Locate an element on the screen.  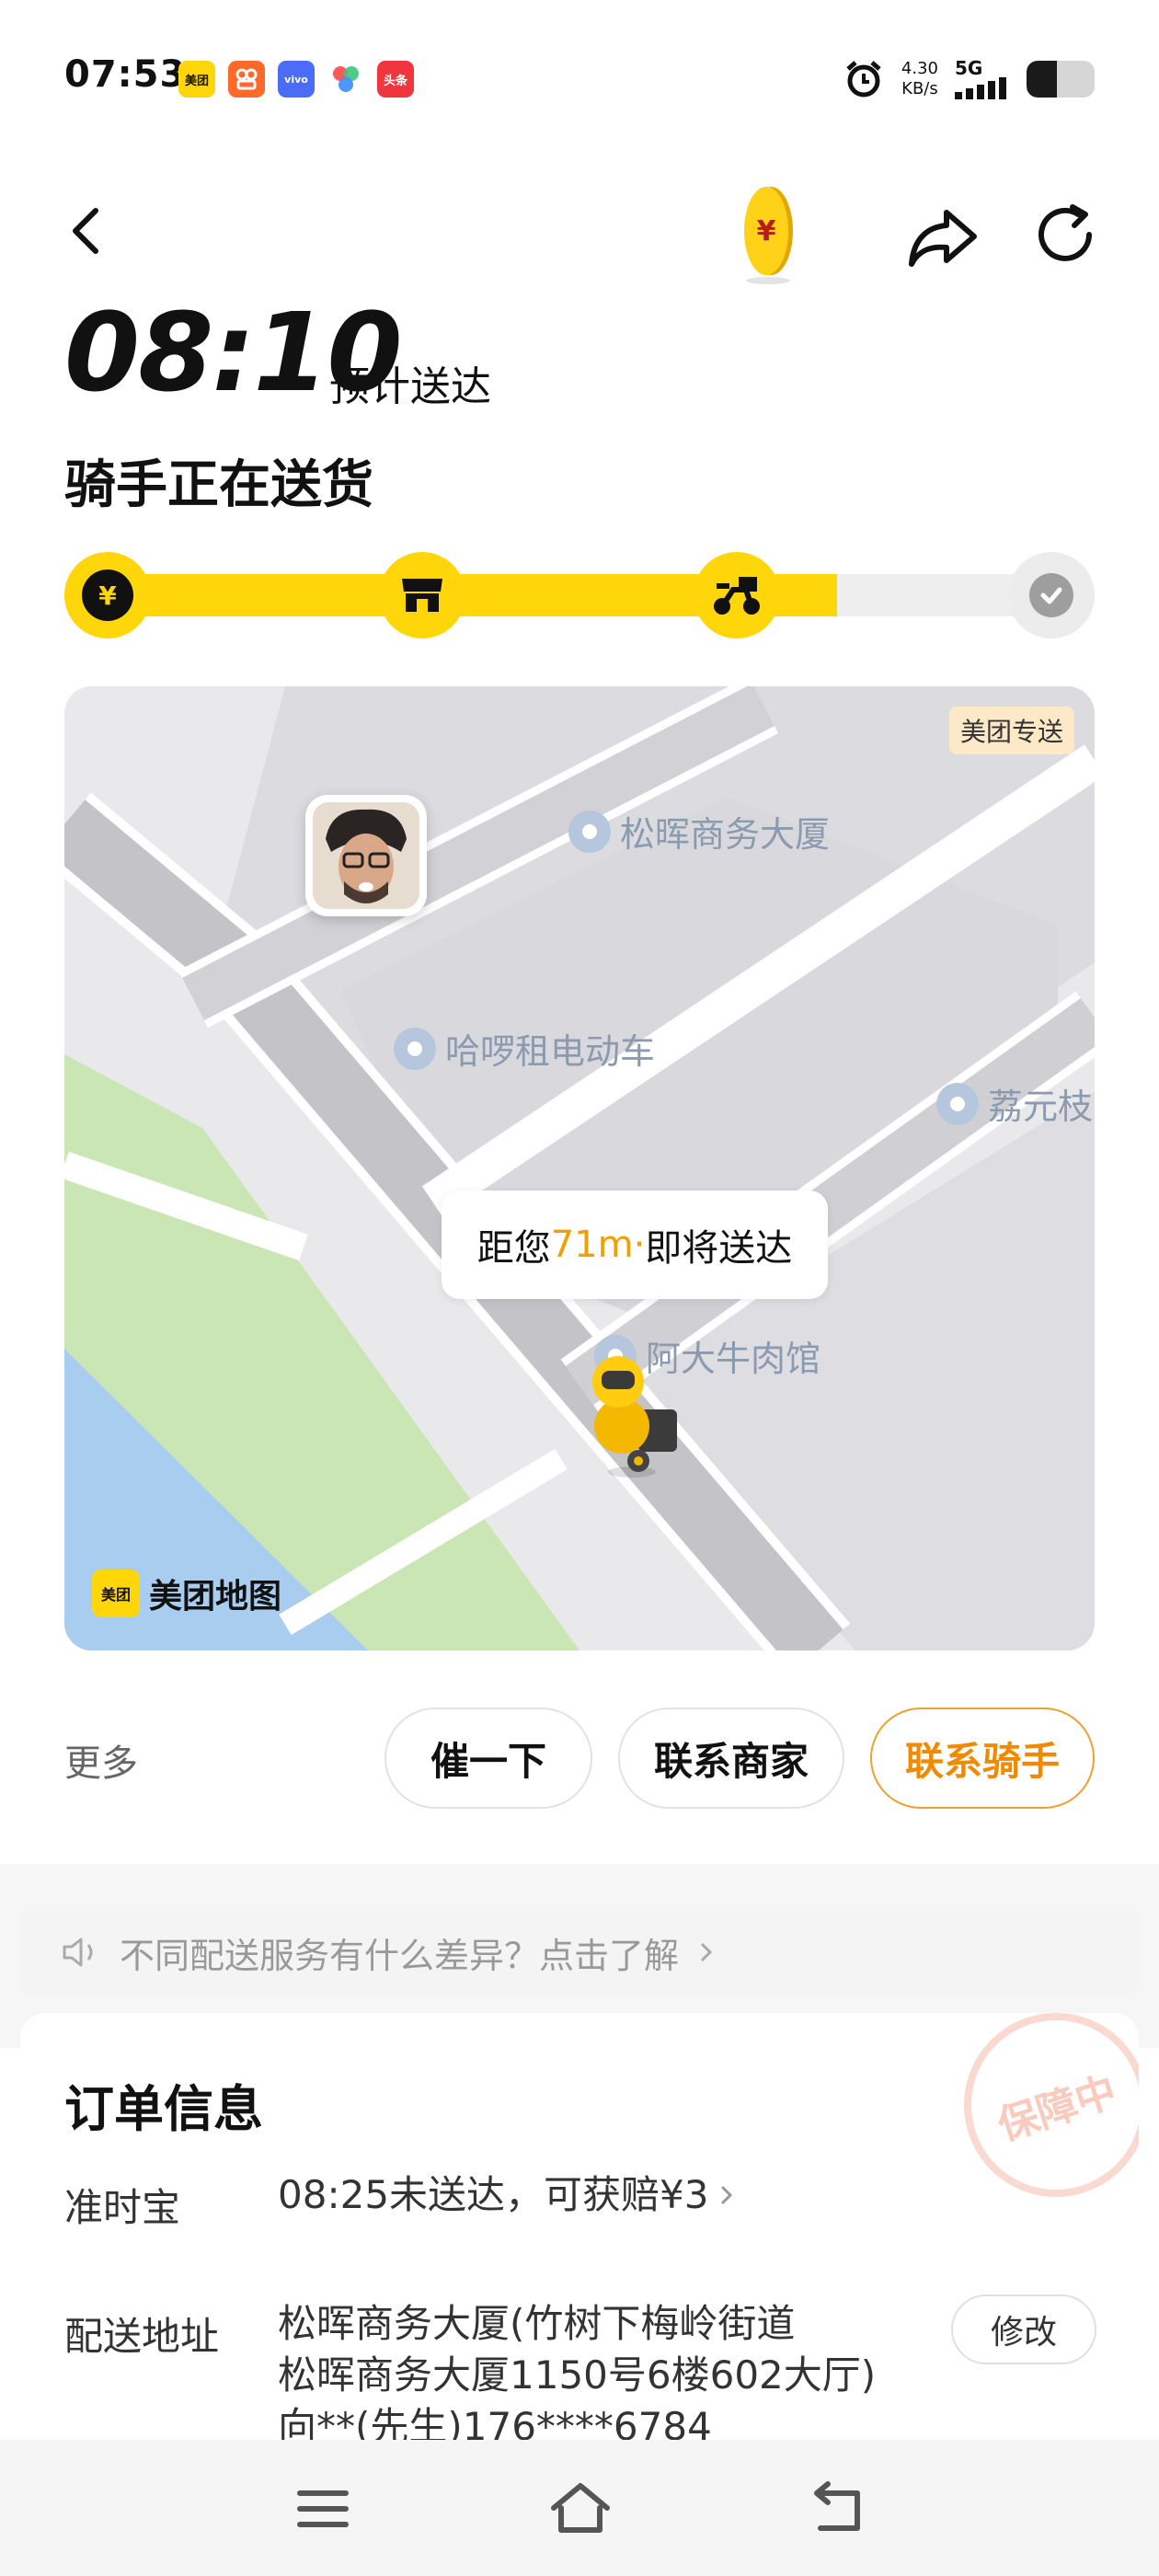
smile-pin-icon is located at coordinates (957, 1103).